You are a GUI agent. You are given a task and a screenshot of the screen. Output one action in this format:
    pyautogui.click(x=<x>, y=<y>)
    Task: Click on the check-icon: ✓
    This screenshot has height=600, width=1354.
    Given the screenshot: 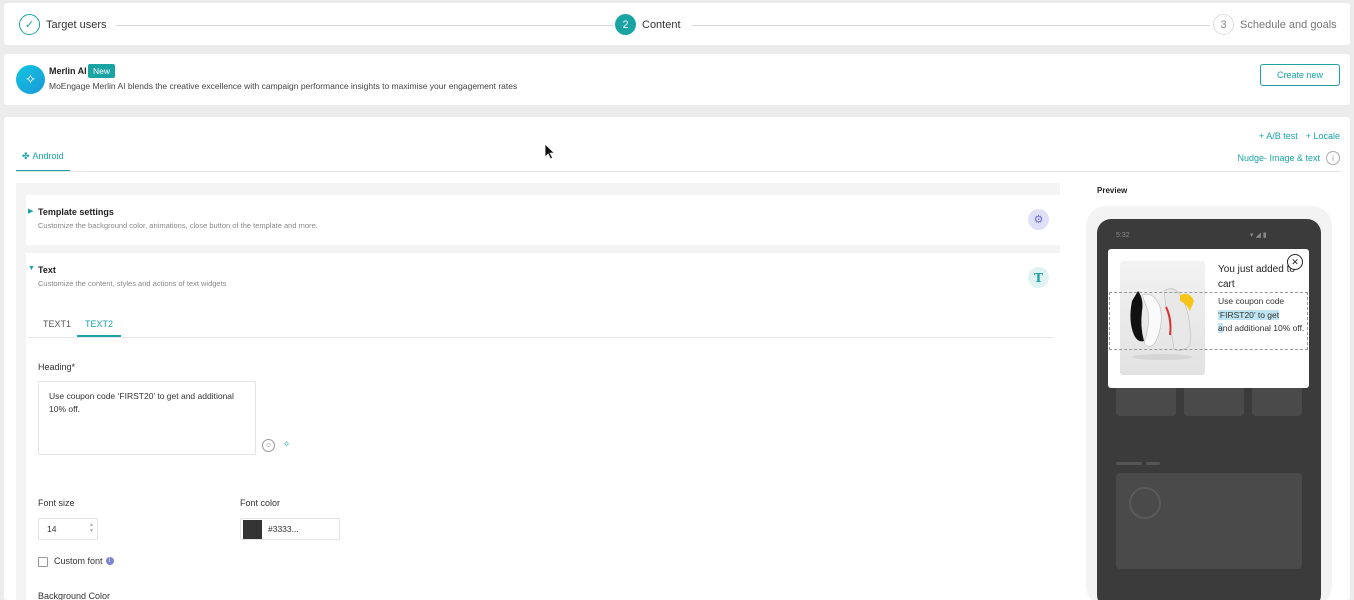 What is the action you would take?
    pyautogui.click(x=29, y=24)
    